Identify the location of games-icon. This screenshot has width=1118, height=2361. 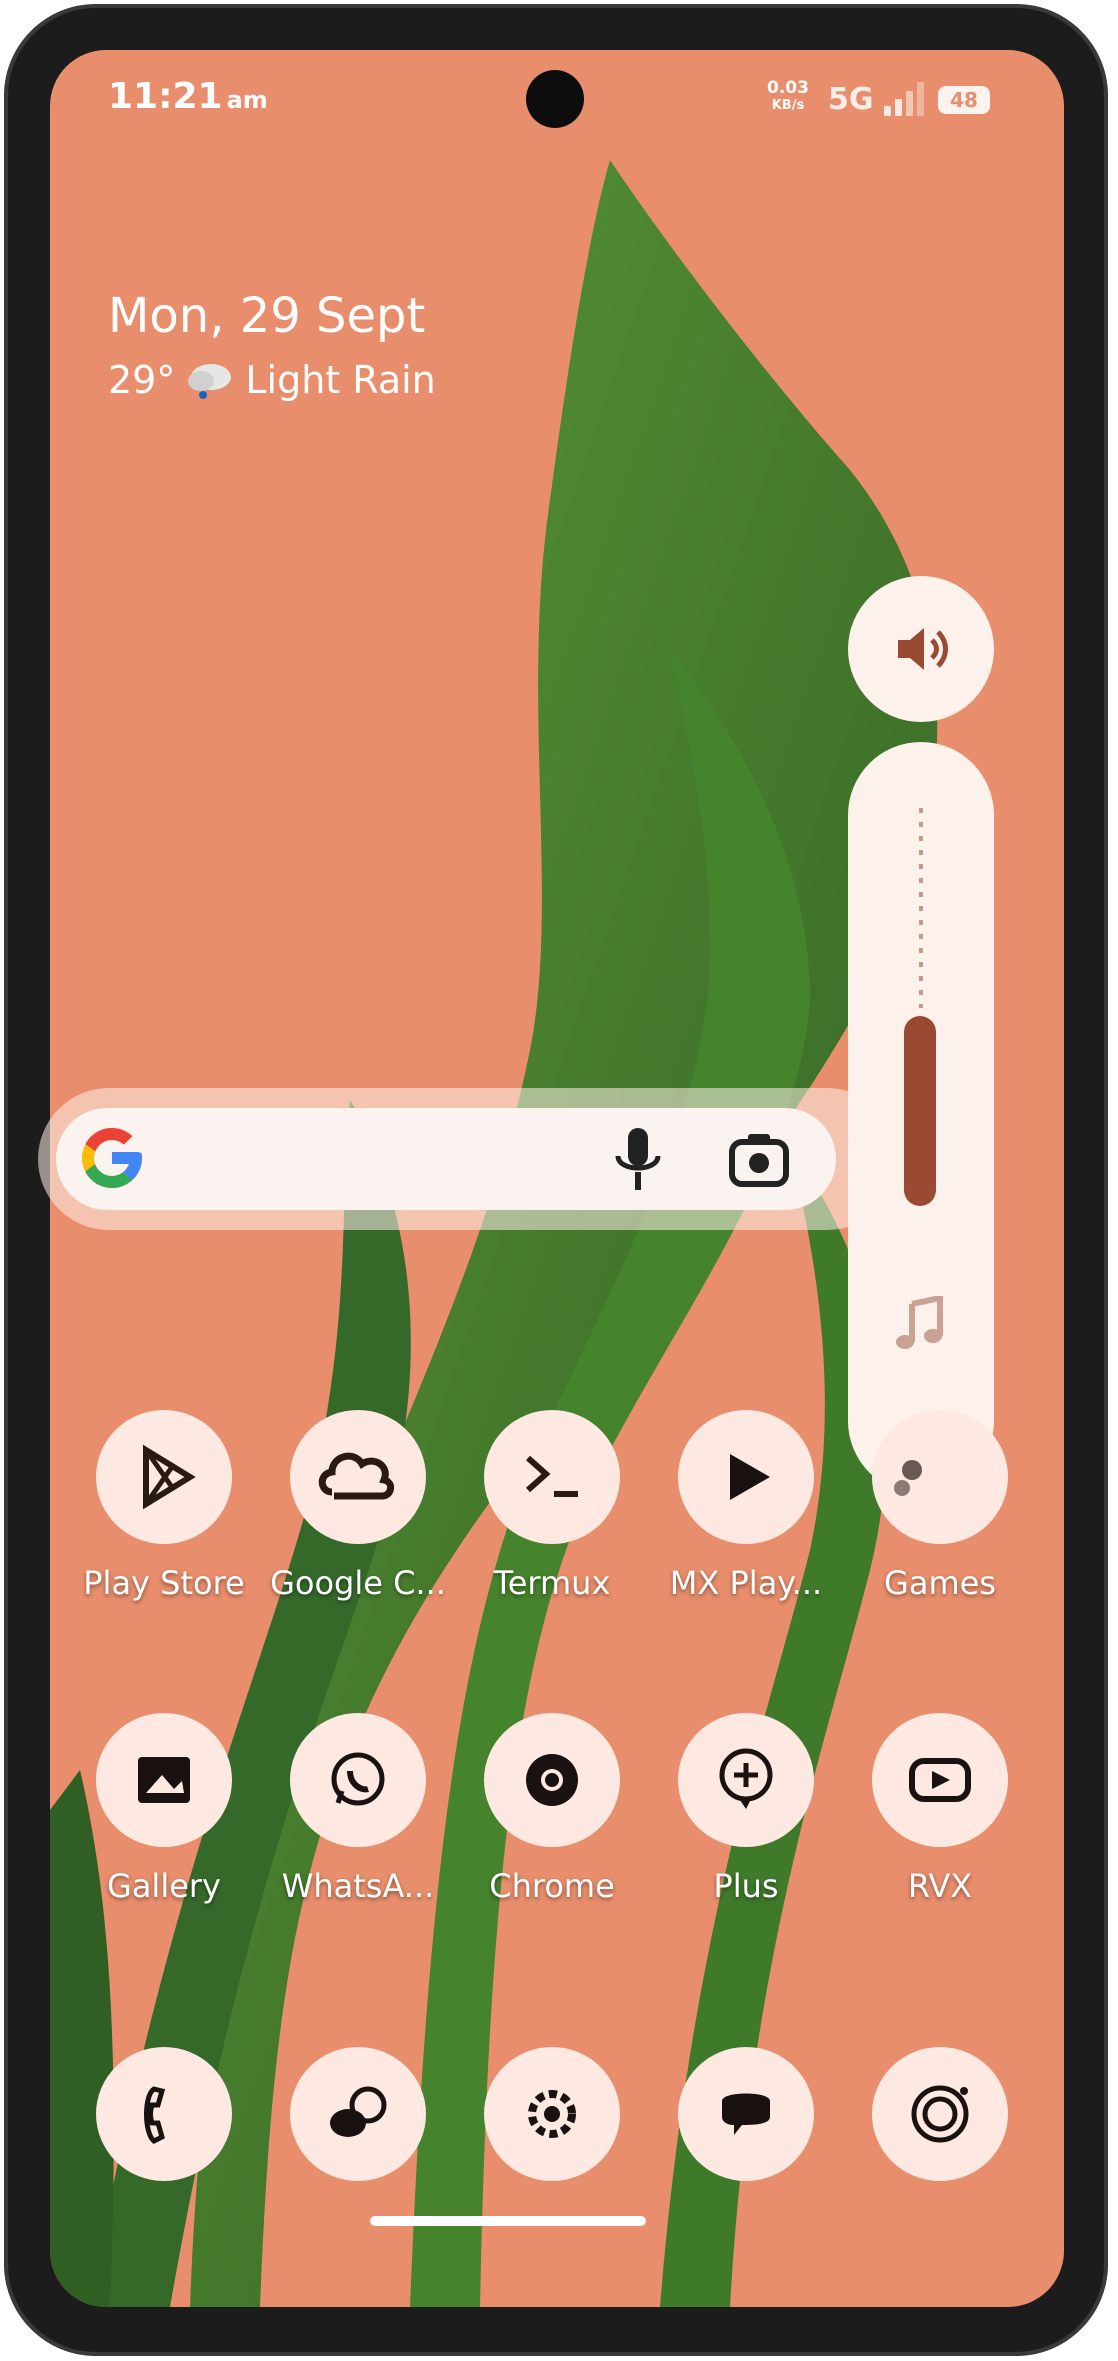
(908, 1478).